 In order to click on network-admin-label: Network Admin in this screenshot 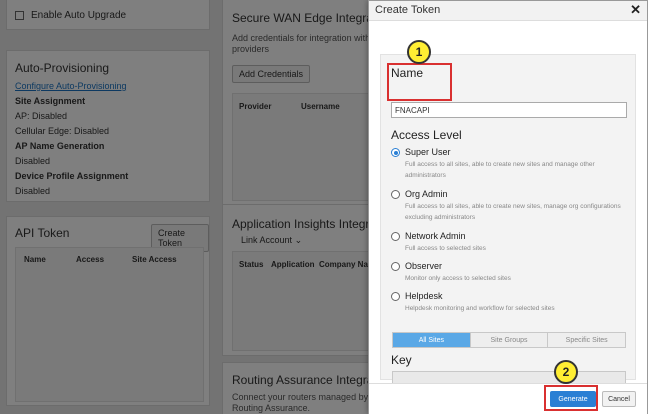, I will do `click(435, 236)`.